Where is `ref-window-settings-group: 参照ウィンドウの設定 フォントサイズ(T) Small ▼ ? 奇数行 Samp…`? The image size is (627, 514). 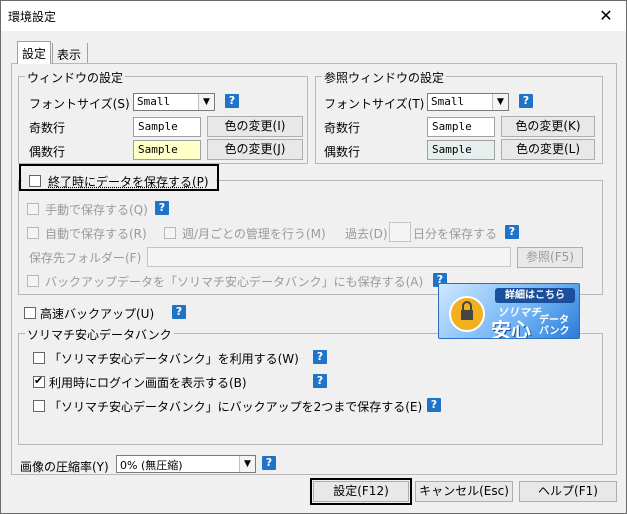
ref-window-settings-group: 参照ウィンドウの設定 フォントサイズ(T) Small ▼ ? 奇数行 Samp… is located at coordinates (459, 116).